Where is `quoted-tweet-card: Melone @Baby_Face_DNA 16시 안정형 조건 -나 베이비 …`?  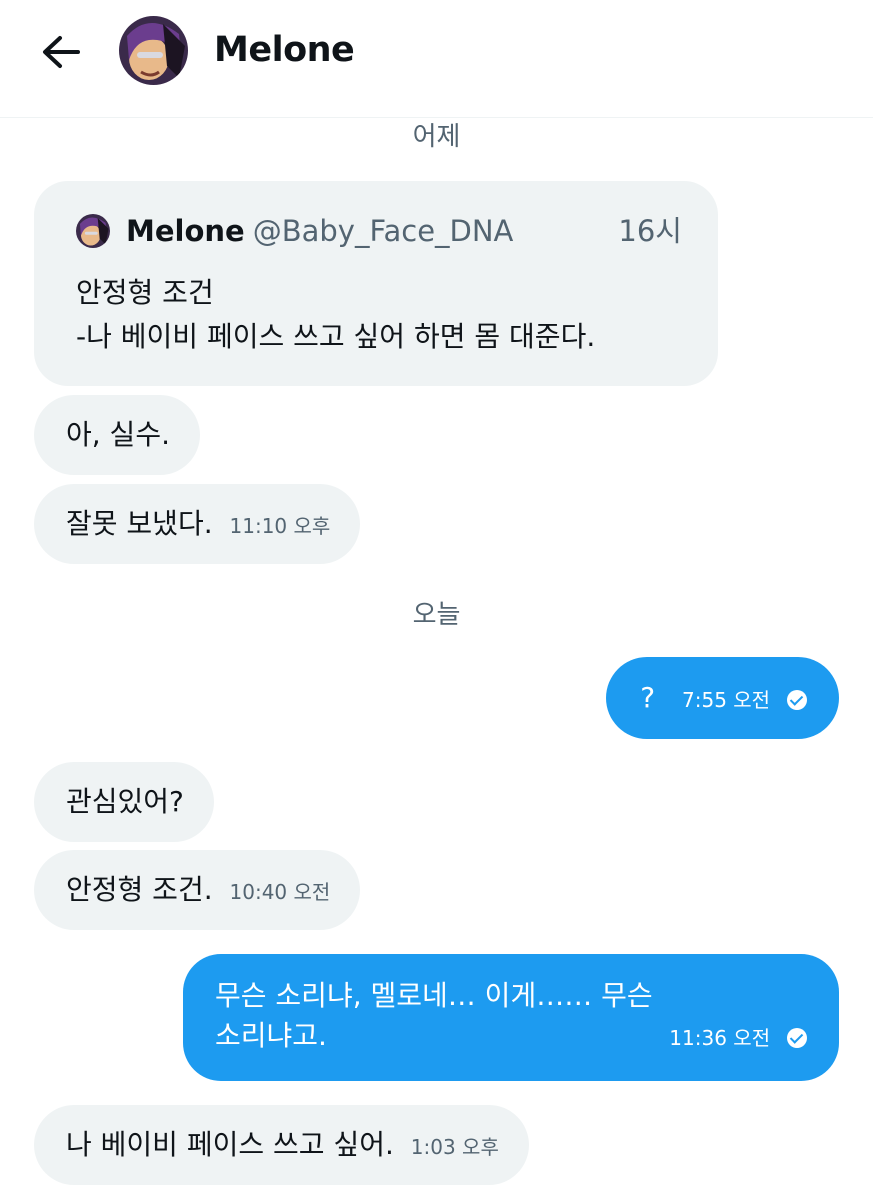 quoted-tweet-card: Melone @Baby_Face_DNA 16시 안정형 조건 -나 베이비 … is located at coordinates (376, 283).